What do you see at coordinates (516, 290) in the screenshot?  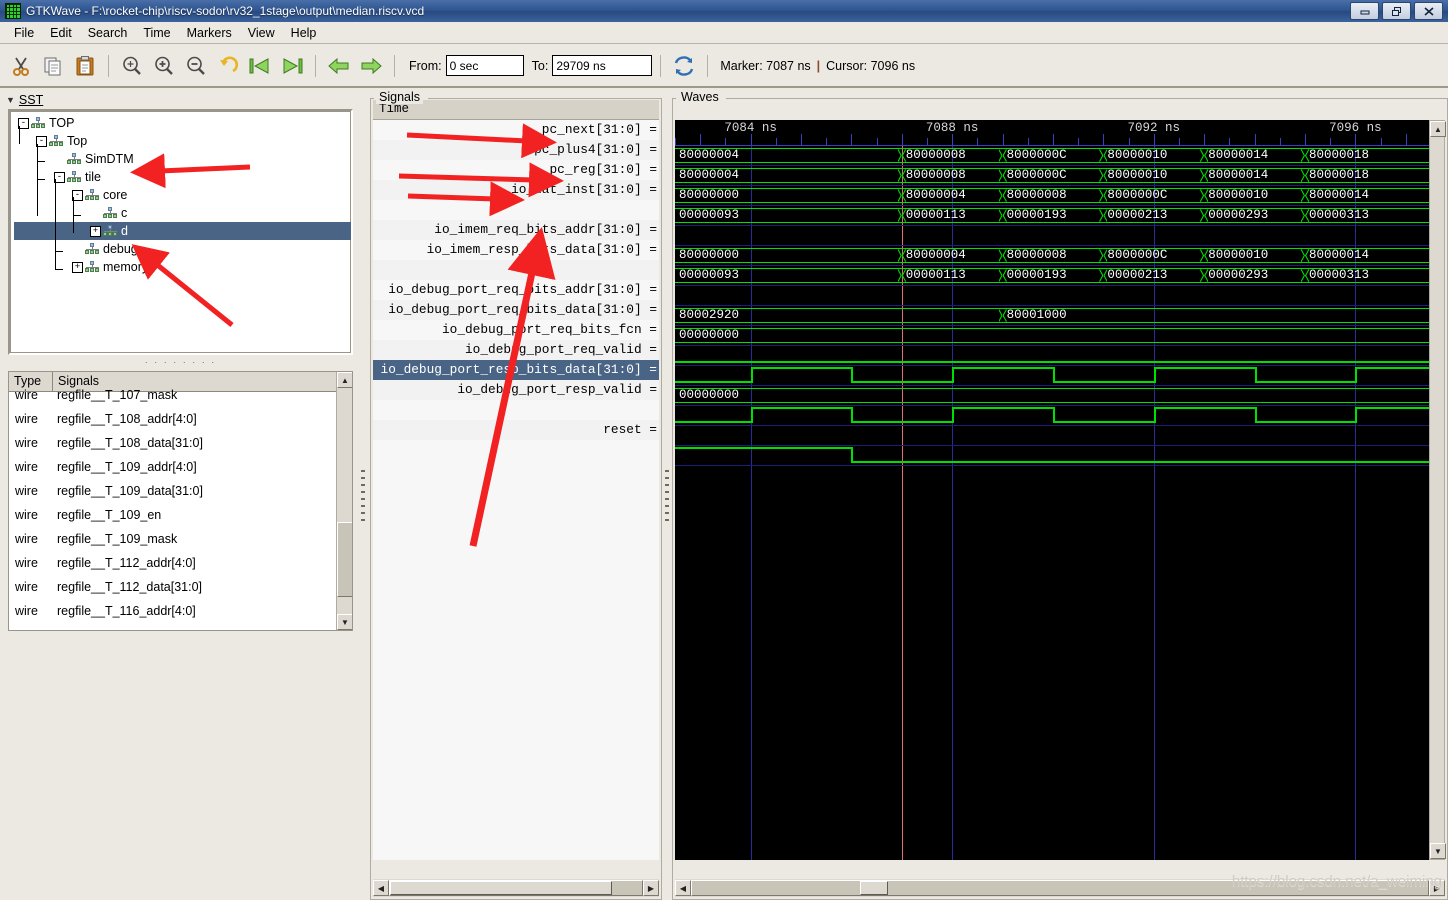 I see `signal-row-8: io_debug_port_req_bits_addr[31:0] =` at bounding box center [516, 290].